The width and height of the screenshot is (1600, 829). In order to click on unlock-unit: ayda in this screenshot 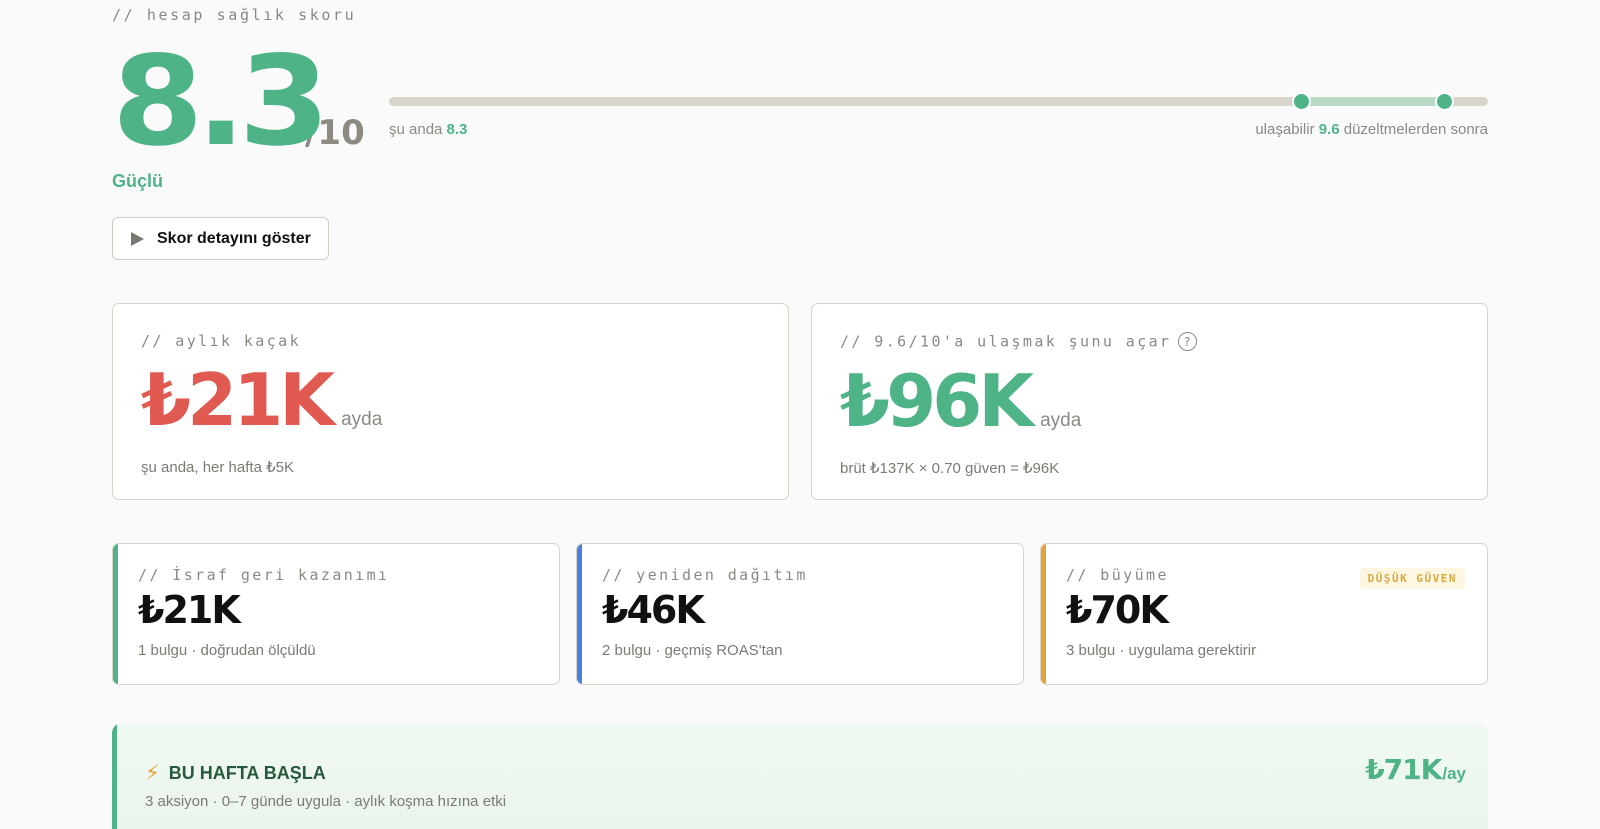, I will do `click(1061, 420)`.